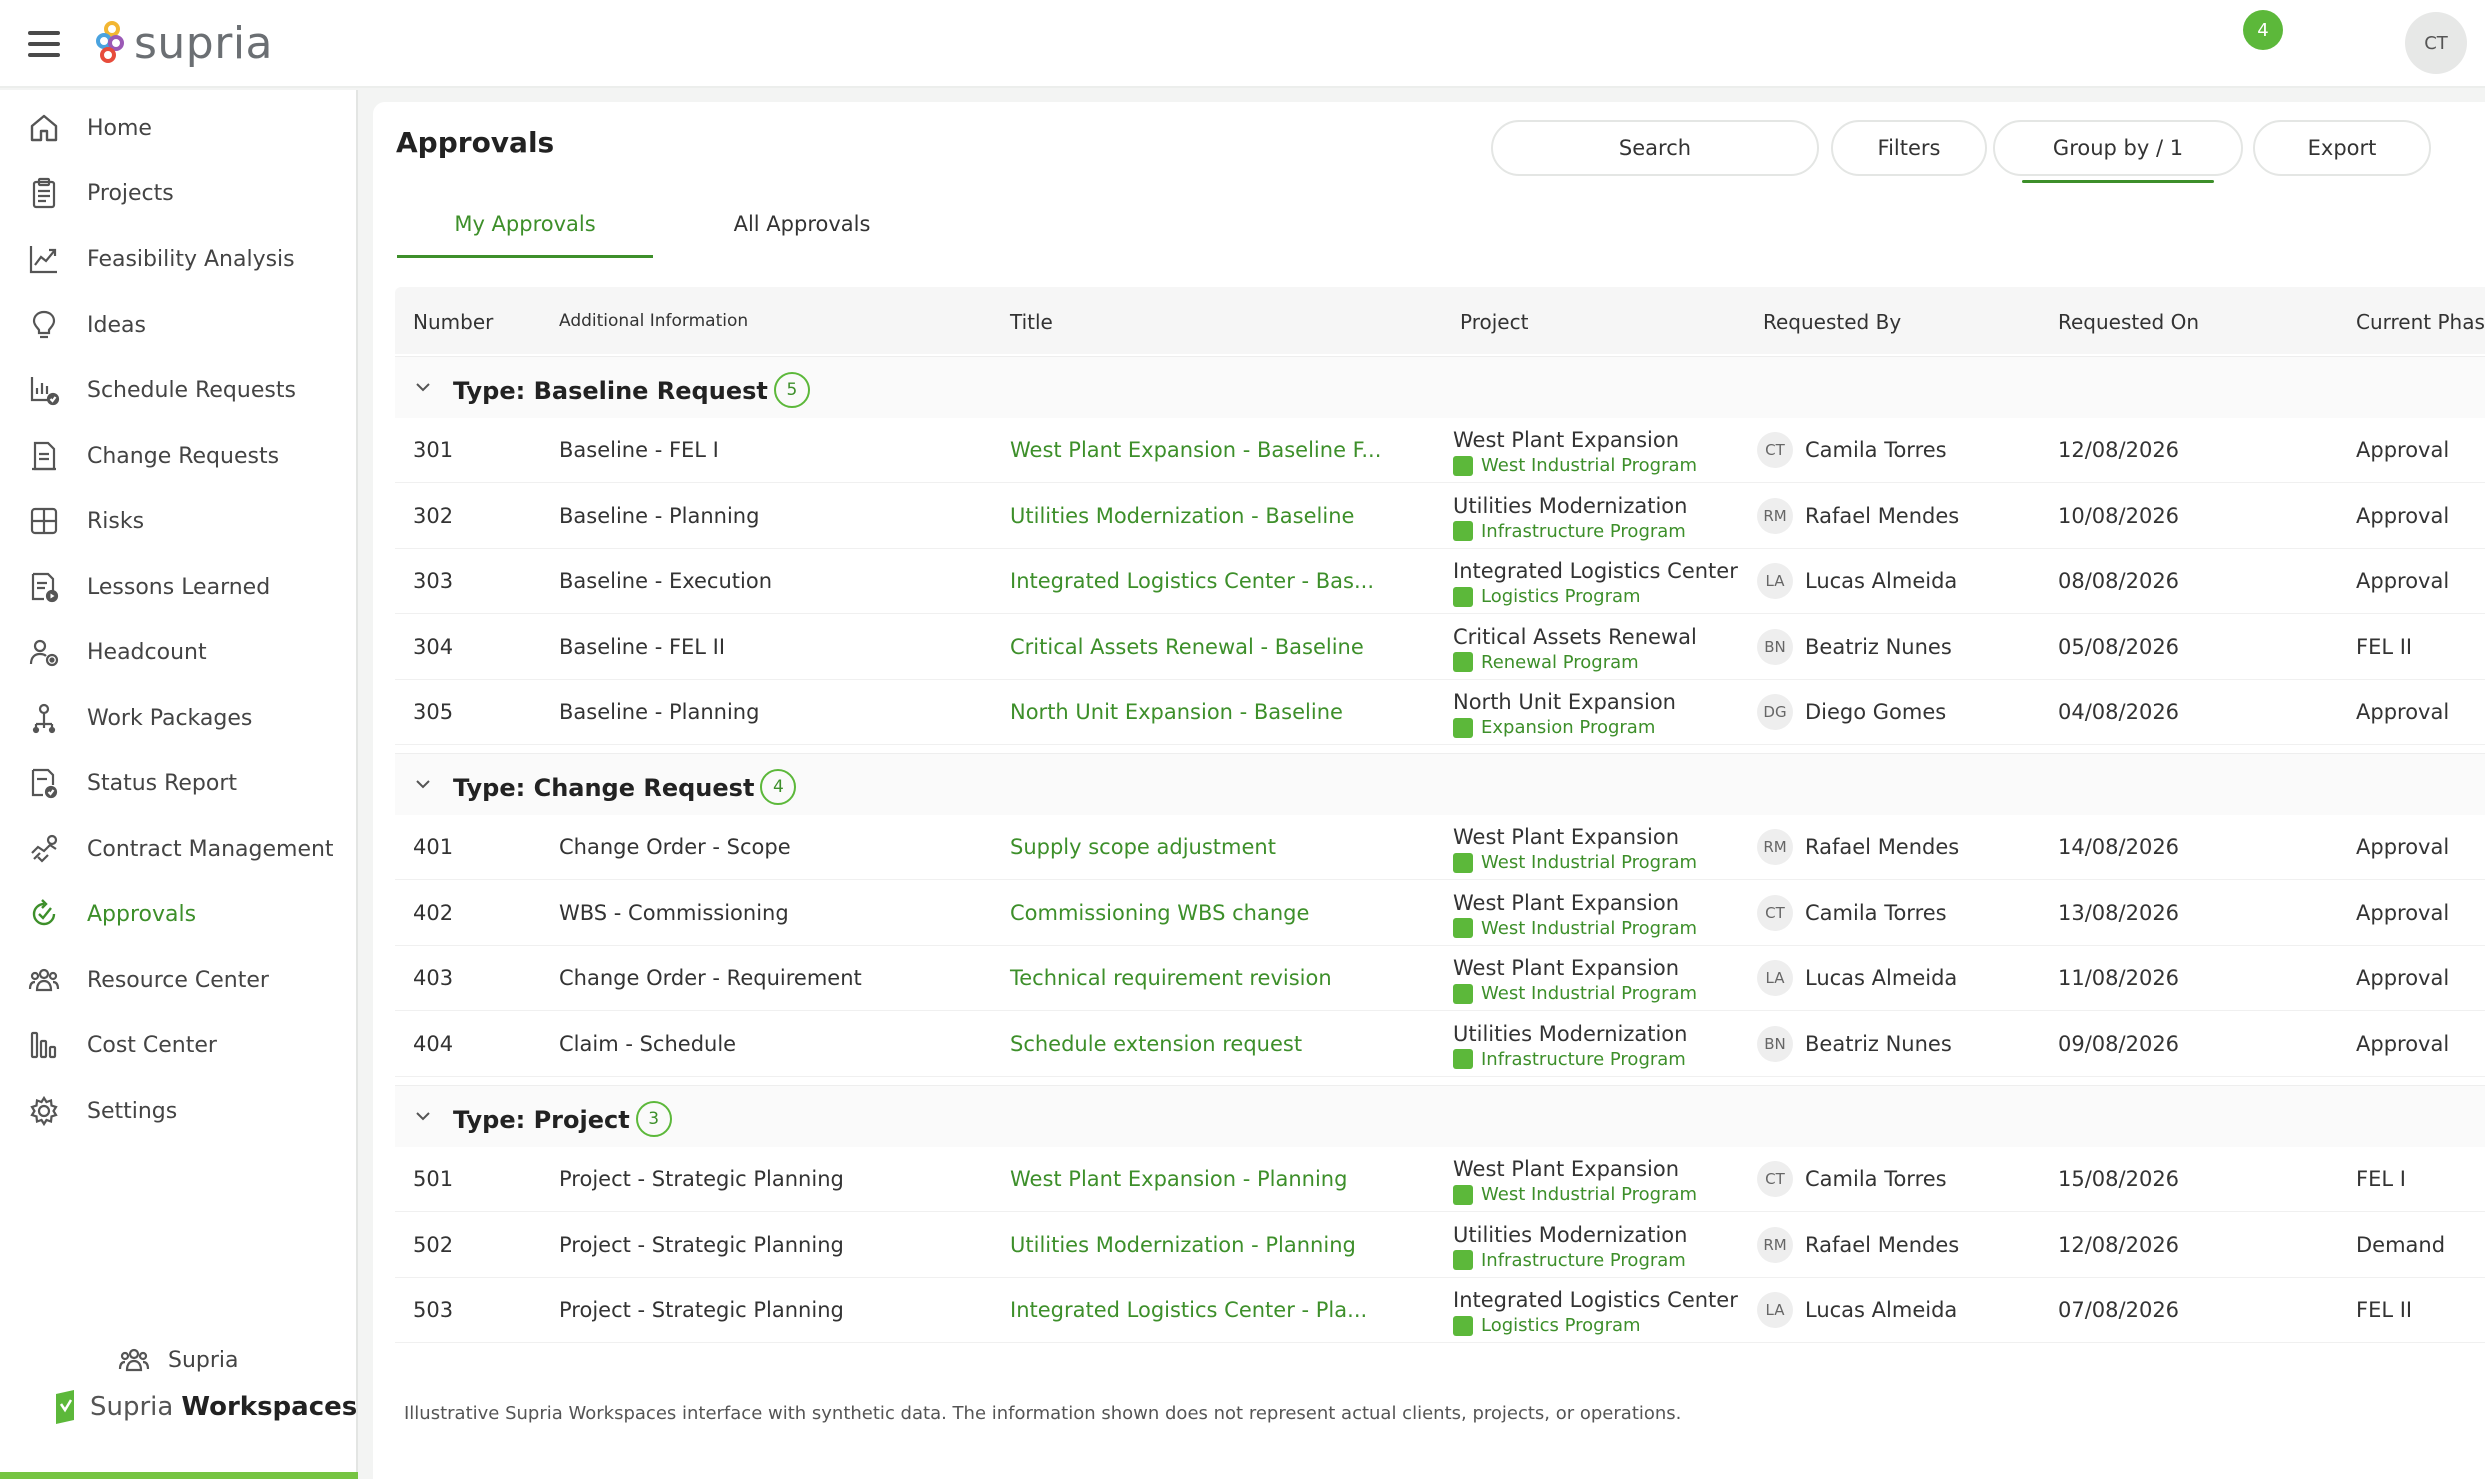  Describe the element at coordinates (2118, 148) in the screenshot. I see `group-by-button: Group by / 1` at that location.